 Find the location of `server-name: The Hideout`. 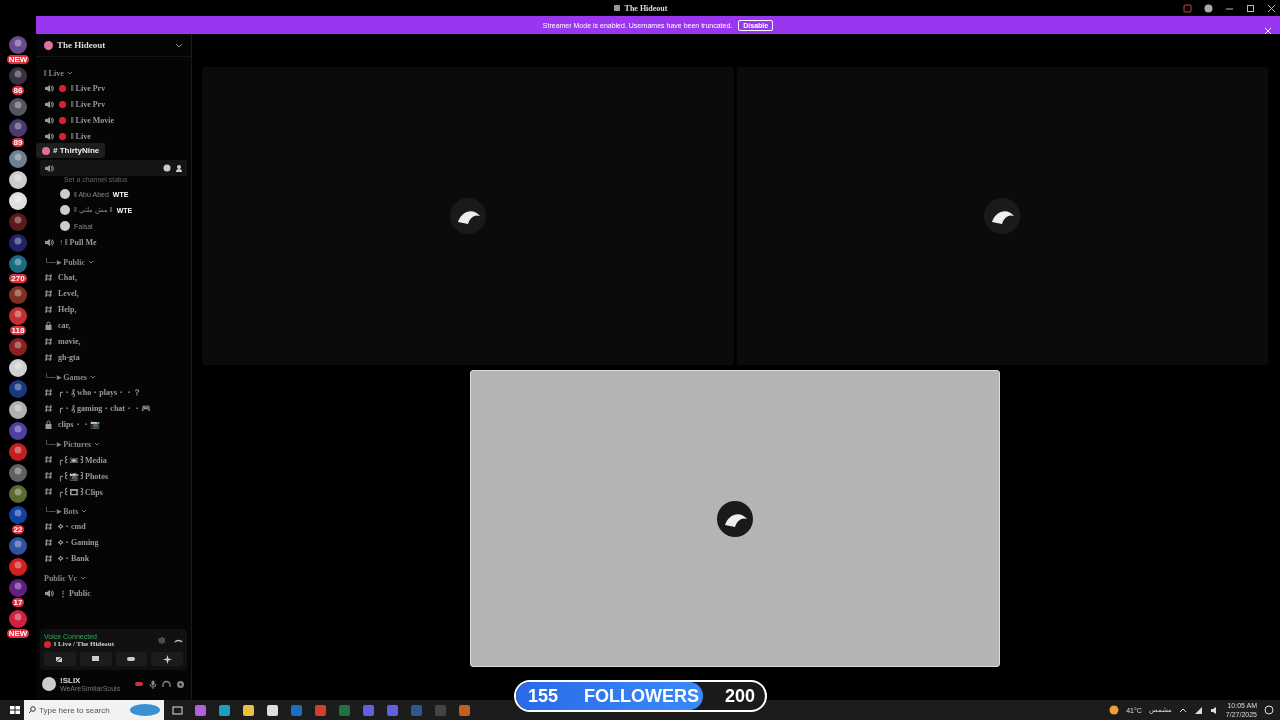

server-name: The Hideout is located at coordinates (114, 45).